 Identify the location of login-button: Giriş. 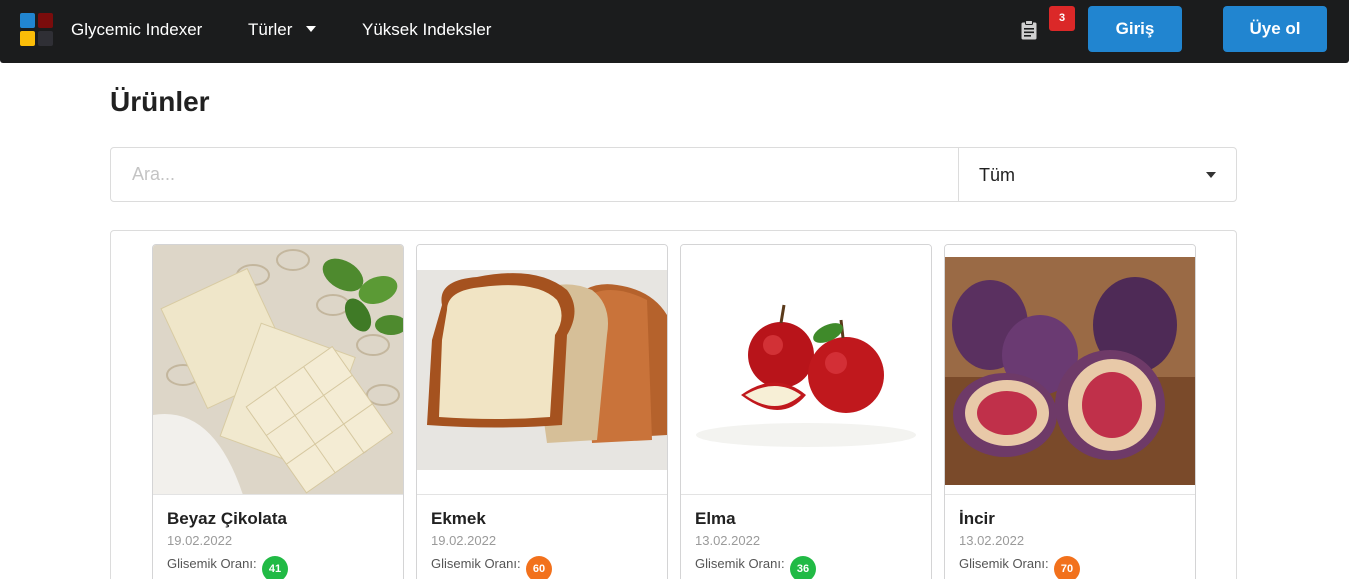
(1135, 29).